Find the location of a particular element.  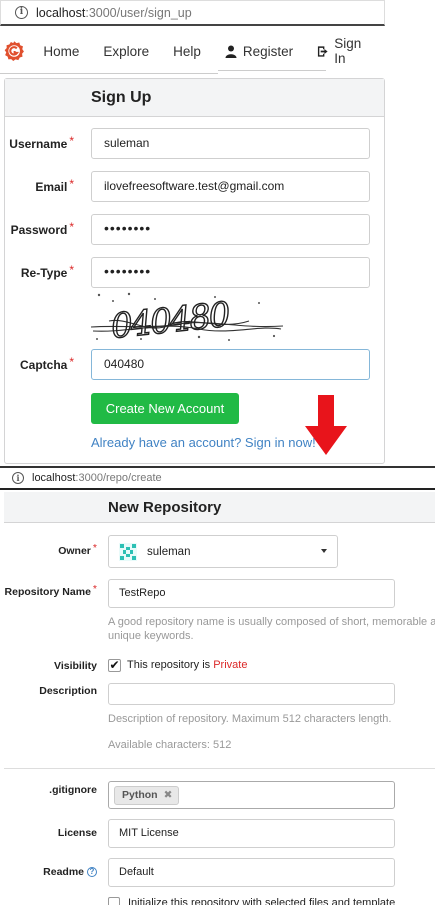

captcha-input: 040480 is located at coordinates (230, 364).